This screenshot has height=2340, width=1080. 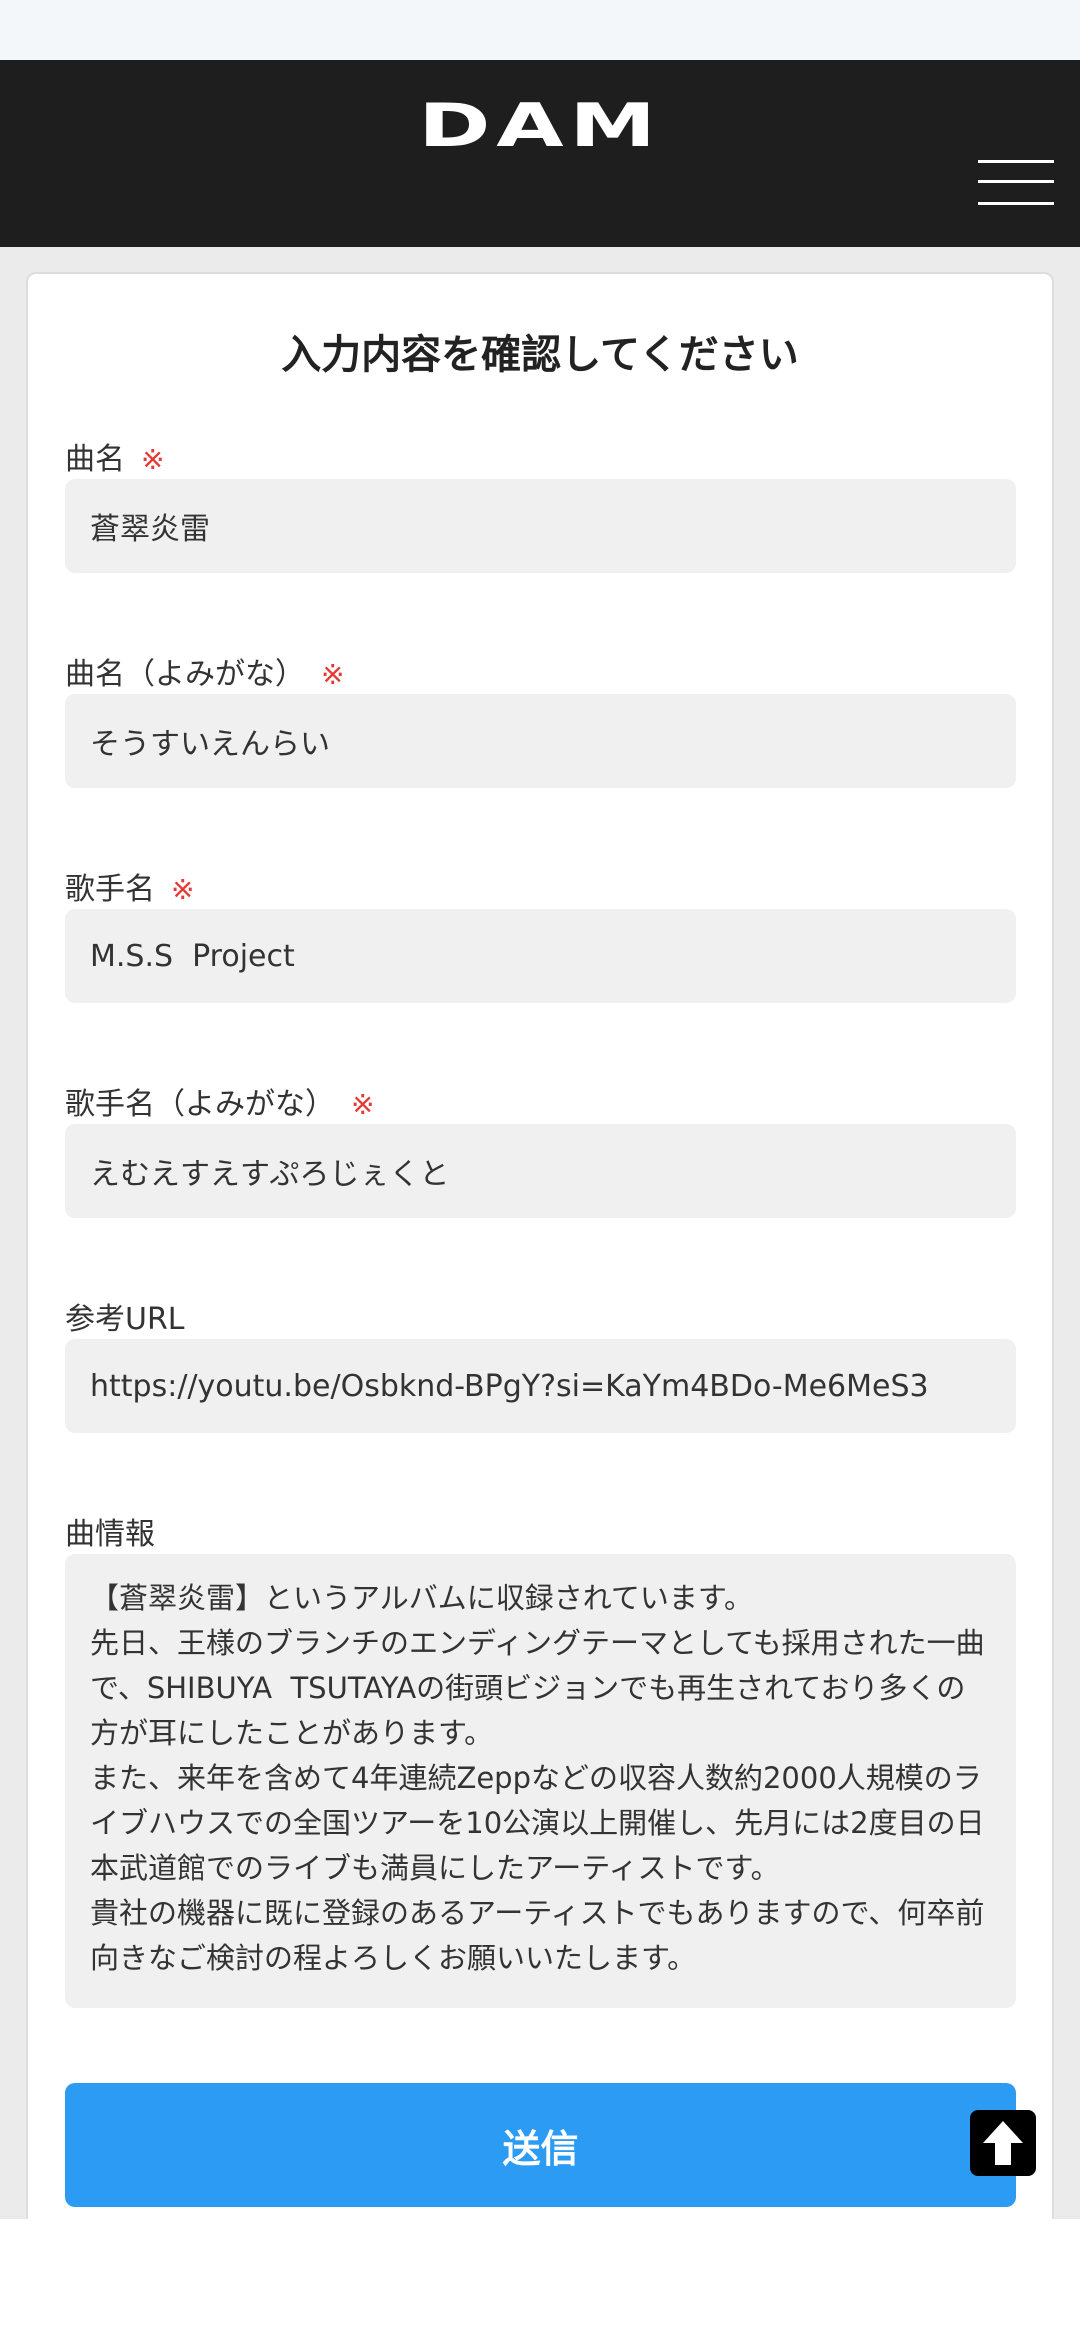 I want to click on song-title-value: 蒼翠炎雷, so click(x=540, y=526).